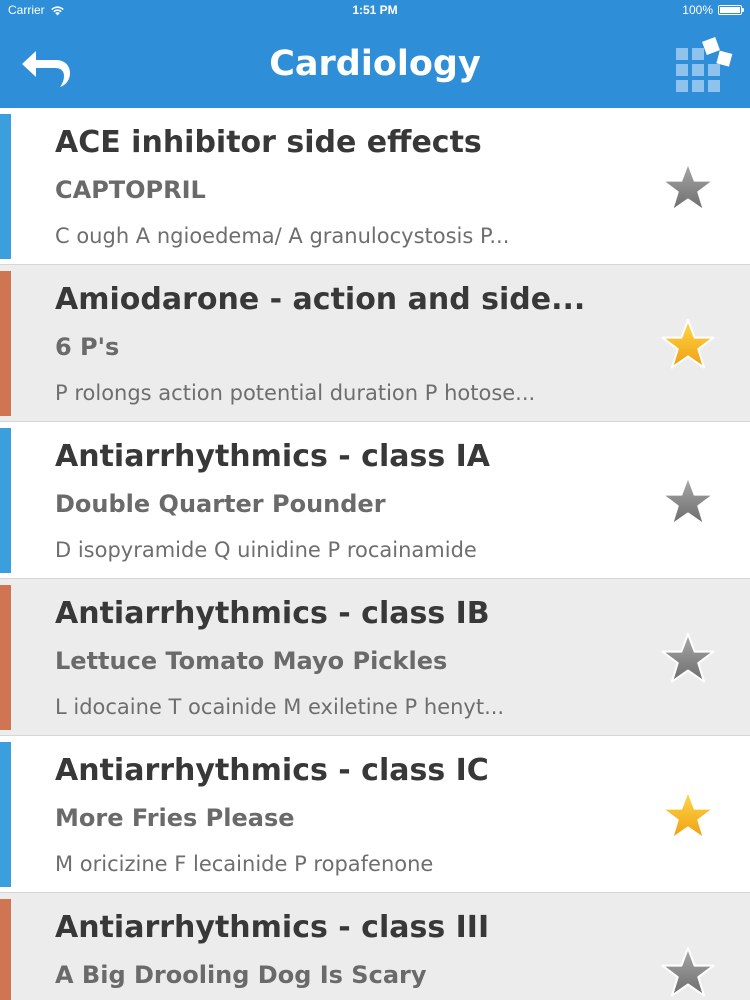  What do you see at coordinates (272, 927) in the screenshot?
I see `item-title: Antiarrhythmics - class III` at bounding box center [272, 927].